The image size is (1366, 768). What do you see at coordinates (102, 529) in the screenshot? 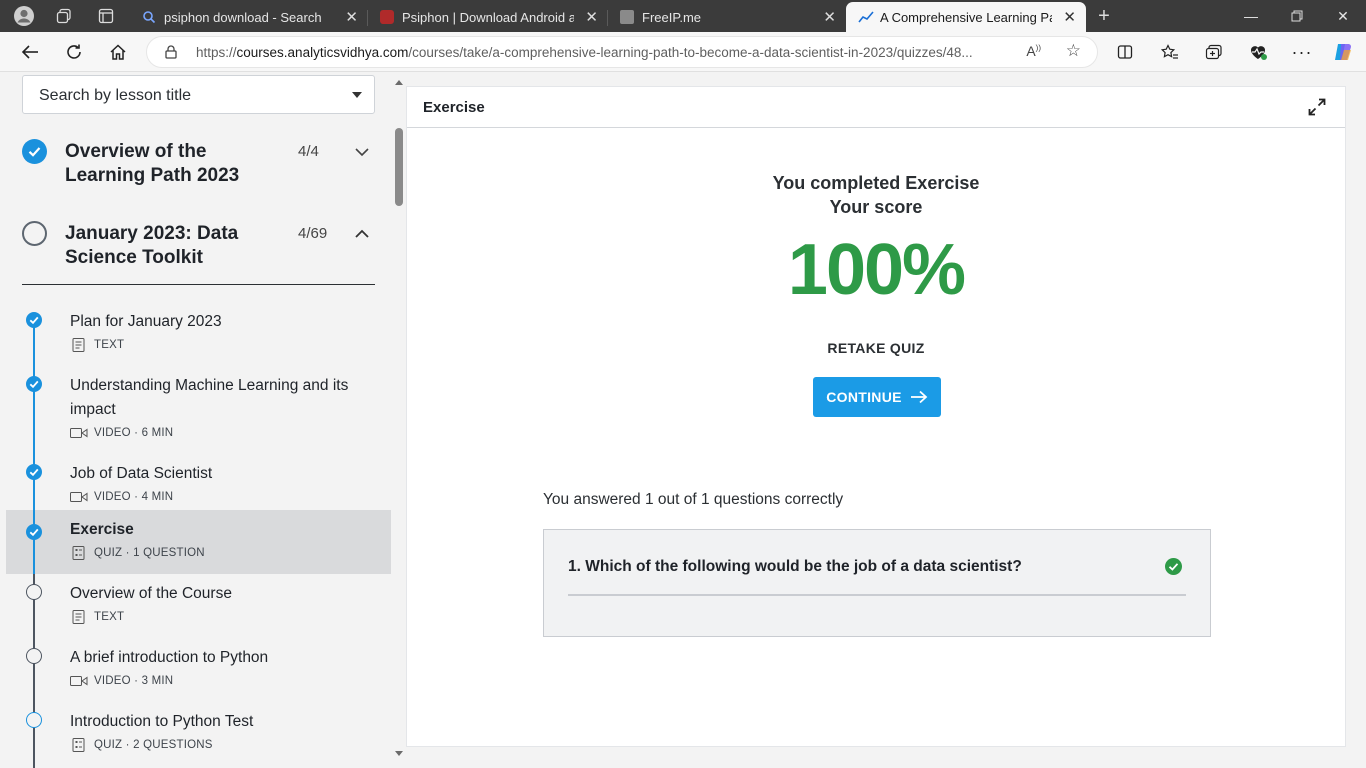
I see `lesson-title: Exercise` at bounding box center [102, 529].